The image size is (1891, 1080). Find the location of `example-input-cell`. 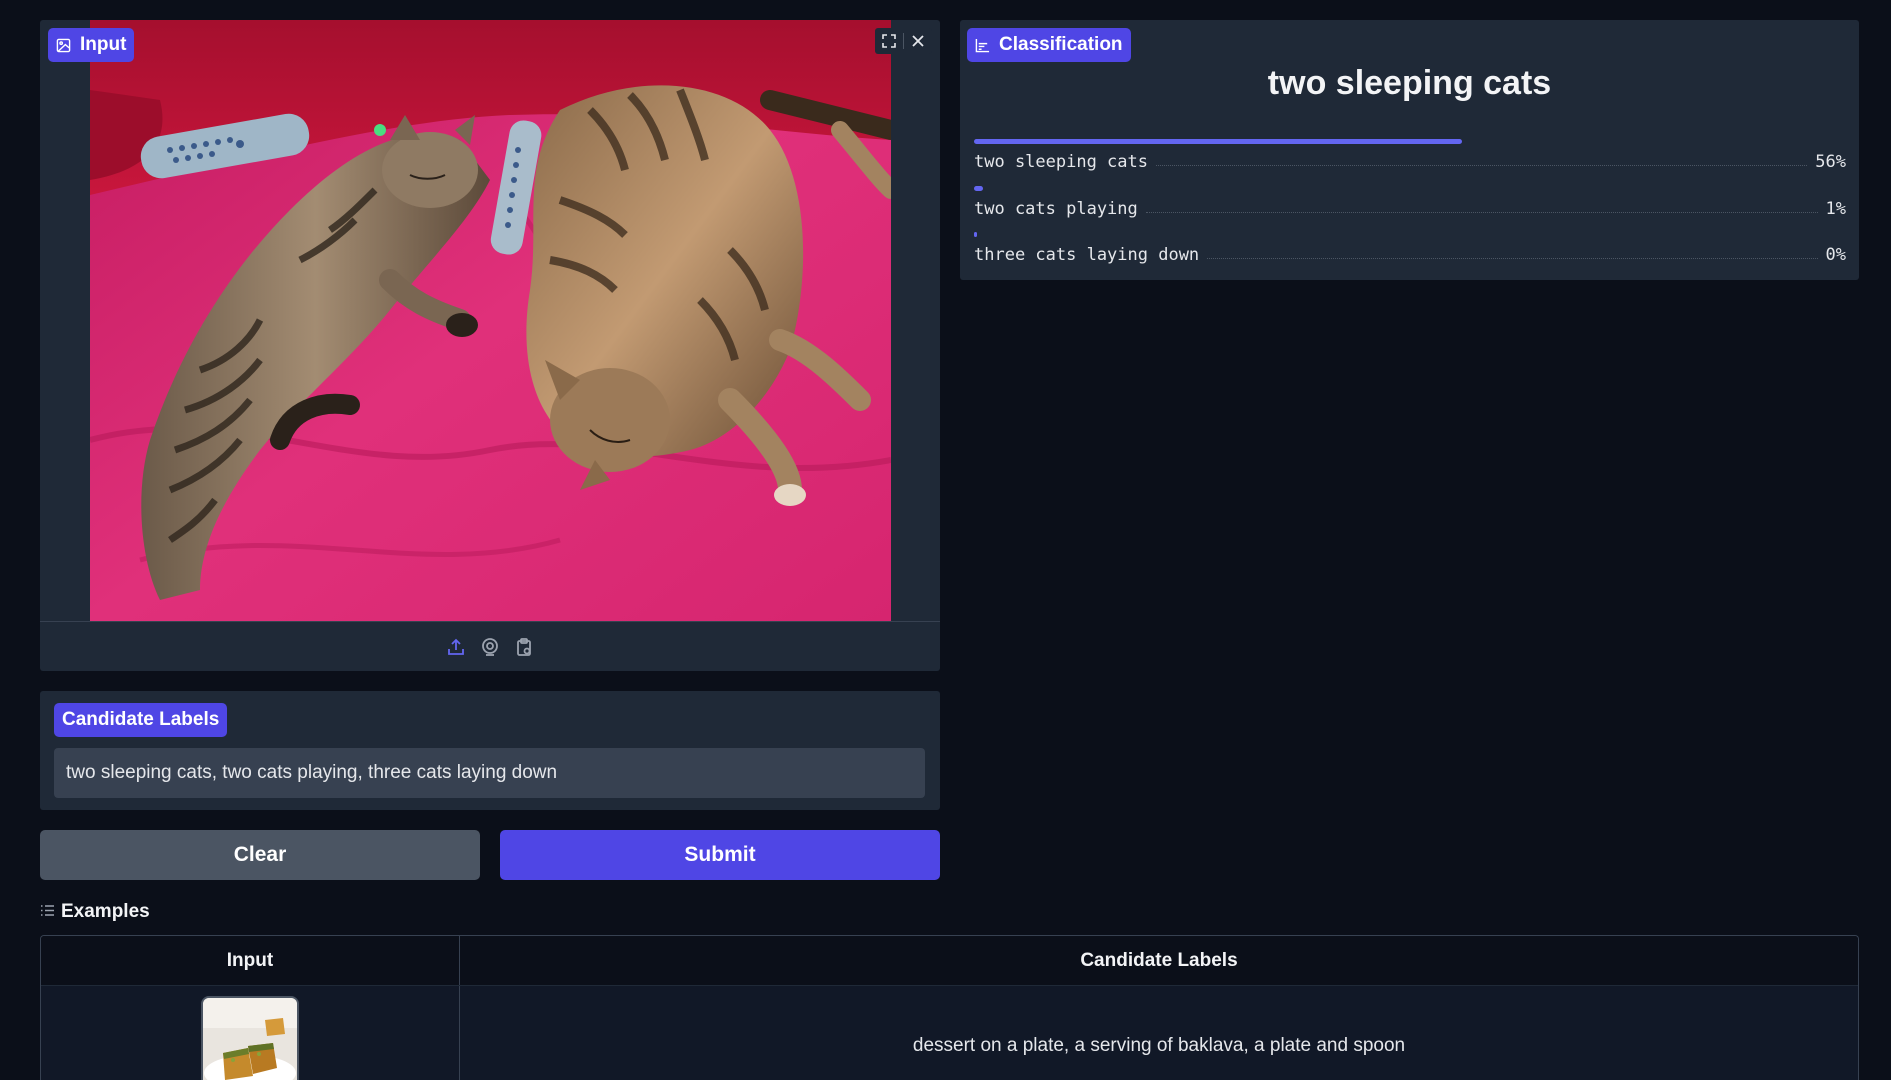

example-input-cell is located at coordinates (250, 1033).